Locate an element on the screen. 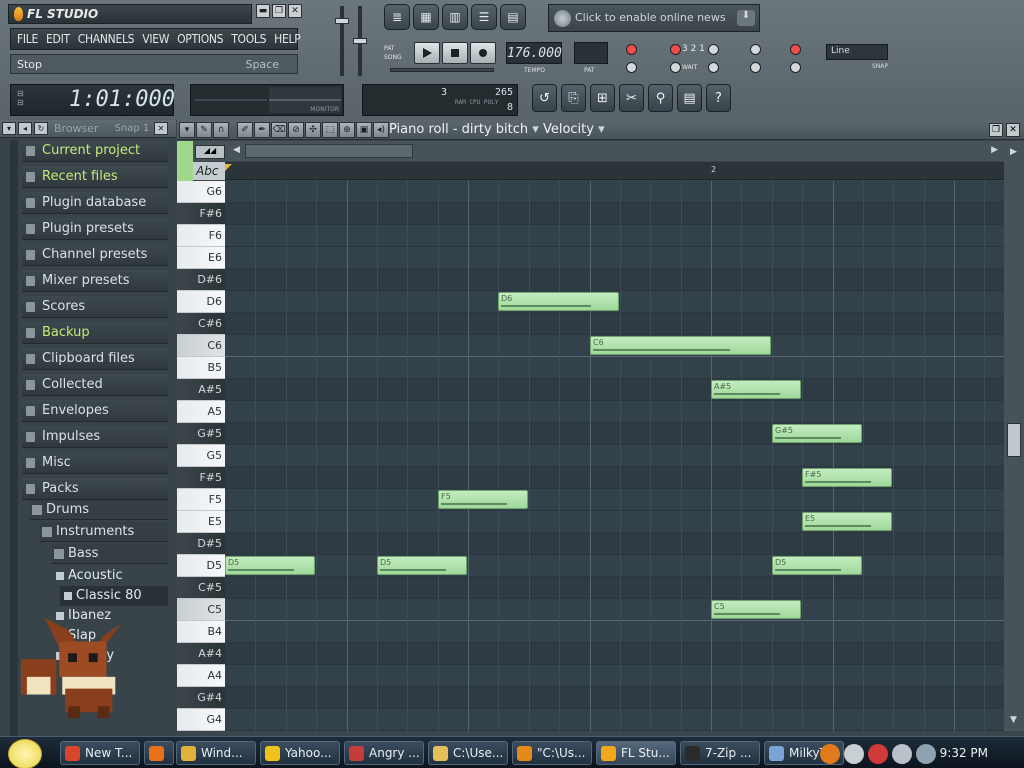  export-icon: ⊞ is located at coordinates (602, 98).